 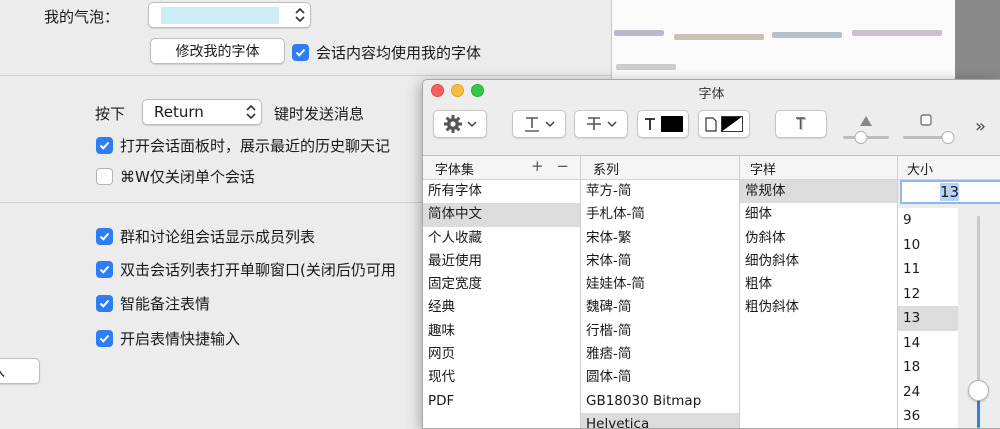 I want to click on option-emoji-shortcut: 开启表情快捷输入, so click(x=168, y=338).